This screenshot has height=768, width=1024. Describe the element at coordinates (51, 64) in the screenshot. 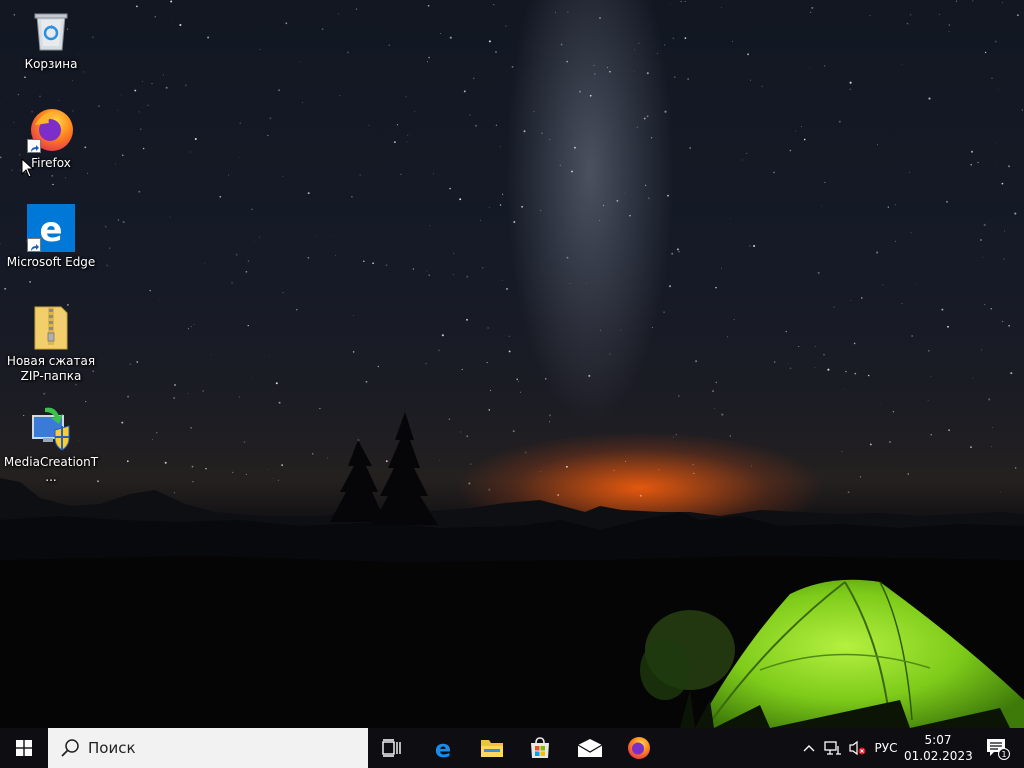

I see `icon-label: Корзина` at that location.